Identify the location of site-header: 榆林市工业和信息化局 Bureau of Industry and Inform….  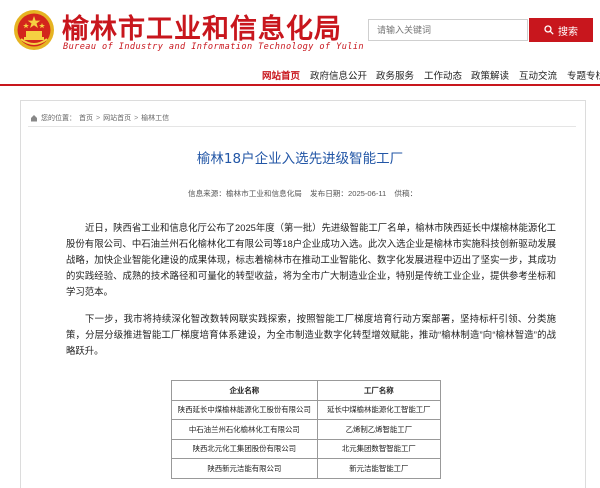
(300, 32).